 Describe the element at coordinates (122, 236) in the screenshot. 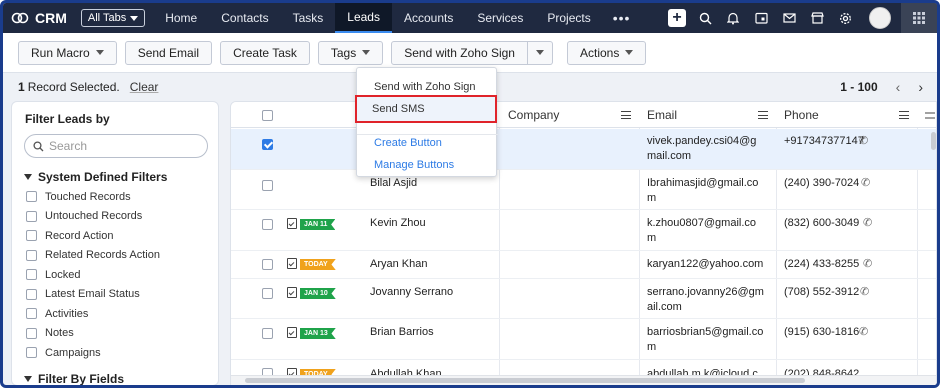

I see `filter-item-record-action: Record Action` at that location.